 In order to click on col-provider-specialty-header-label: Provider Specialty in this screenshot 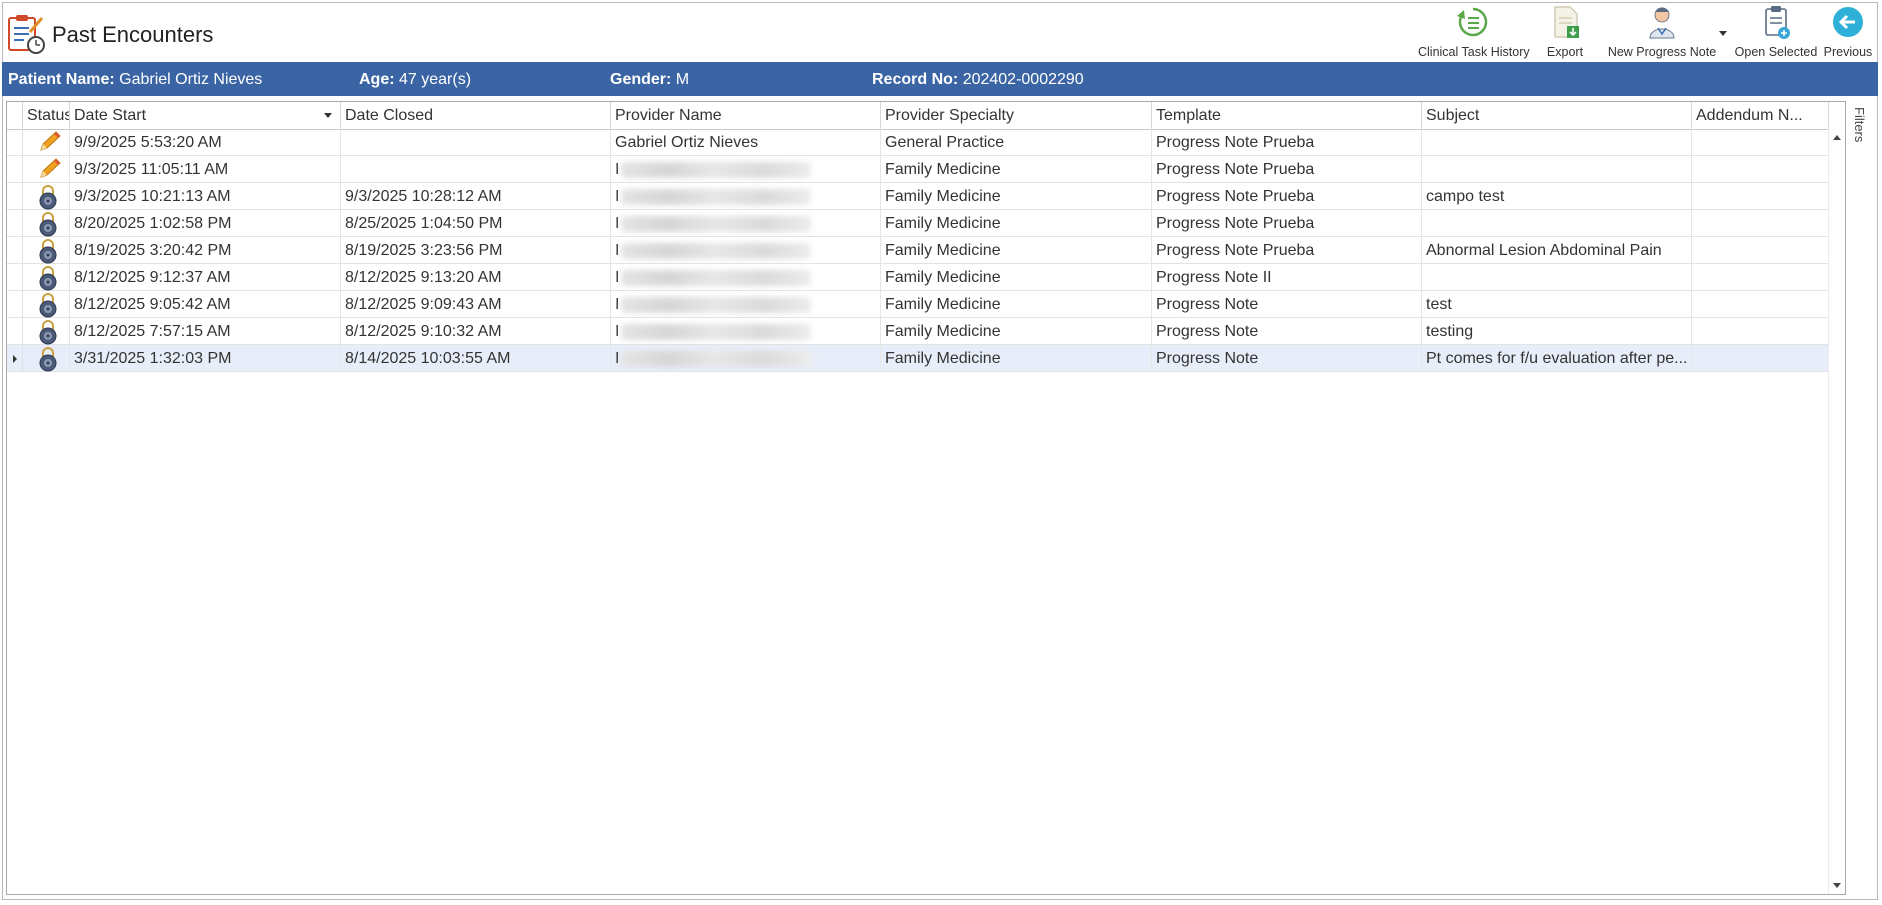, I will do `click(949, 115)`.